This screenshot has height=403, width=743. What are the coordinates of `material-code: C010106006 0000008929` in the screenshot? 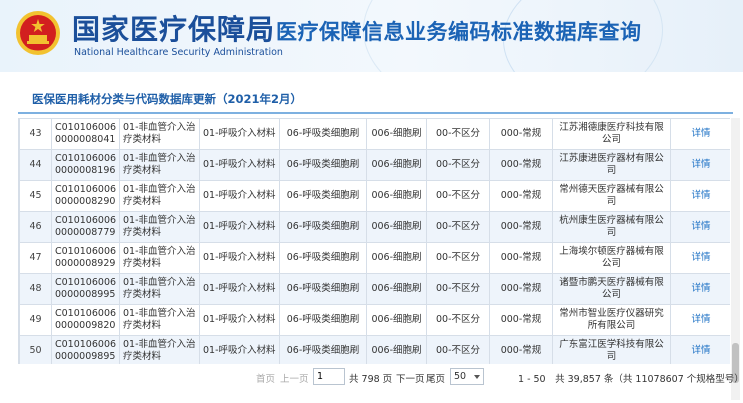 It's located at (86, 257).